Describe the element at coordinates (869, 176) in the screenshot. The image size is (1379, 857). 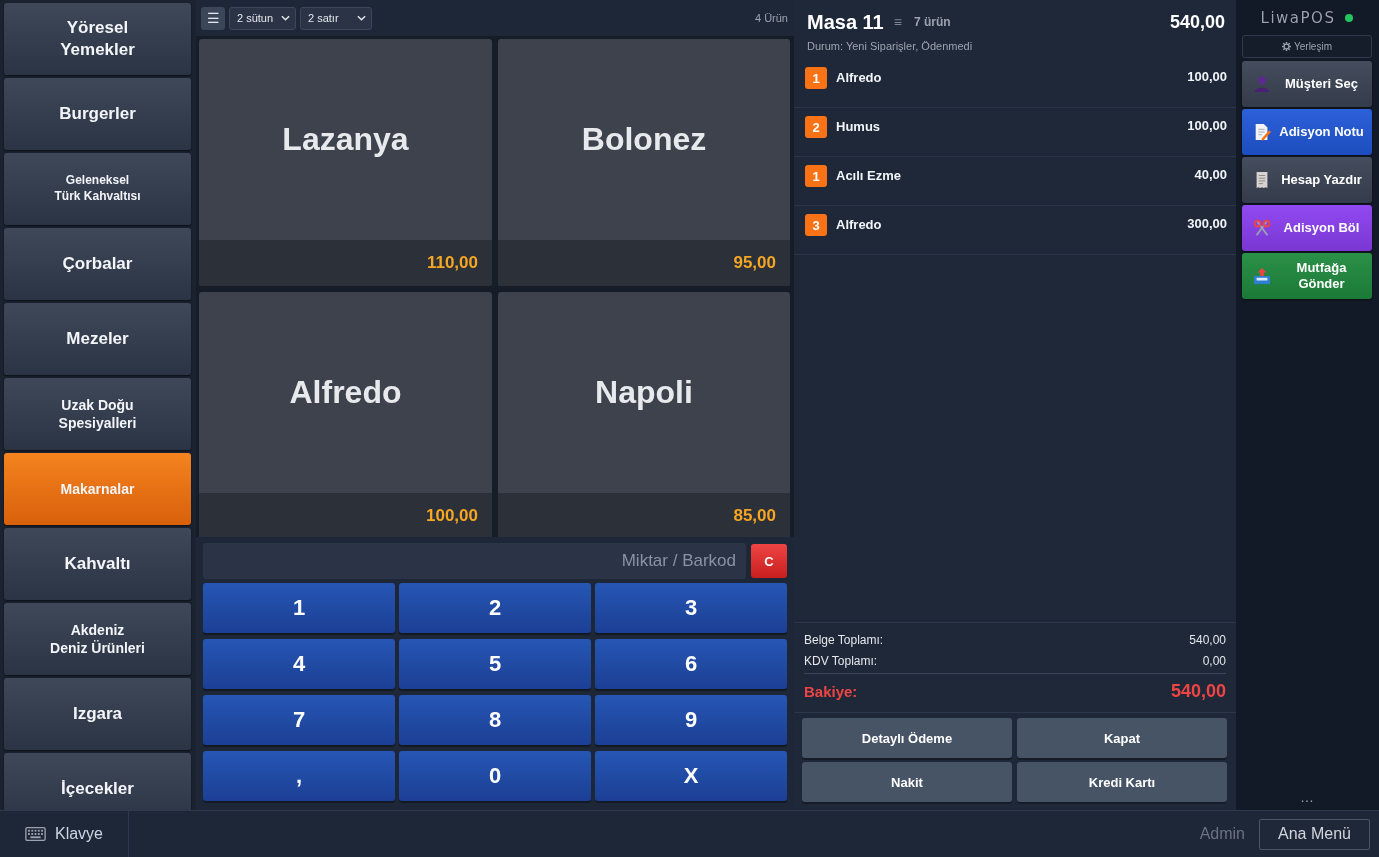
I see `item-name: Acılı Ezme` at that location.